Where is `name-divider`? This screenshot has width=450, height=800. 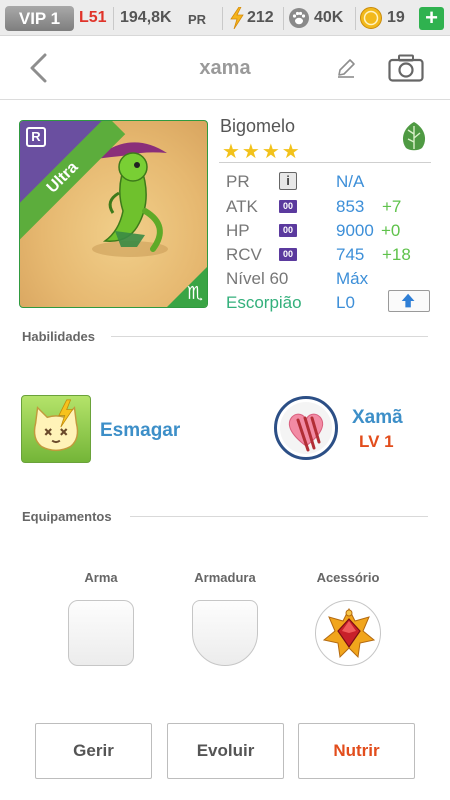
name-divider is located at coordinates (325, 162).